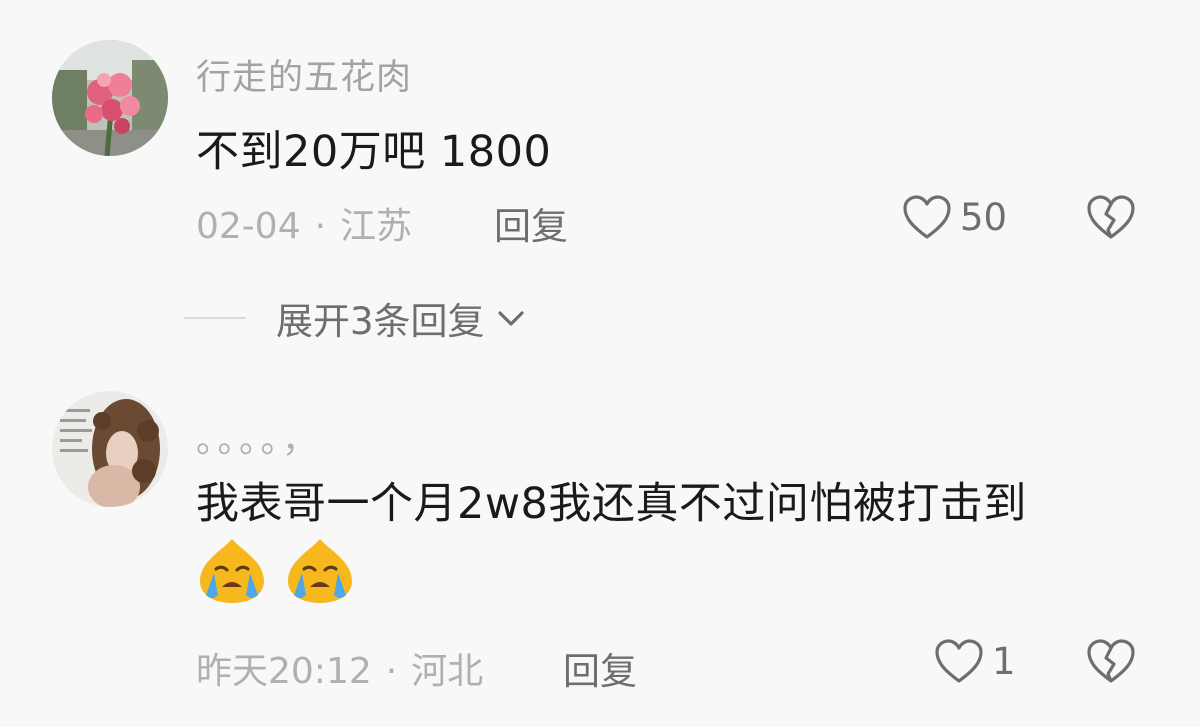  I want to click on username: 。。。。，, so click(258, 437).